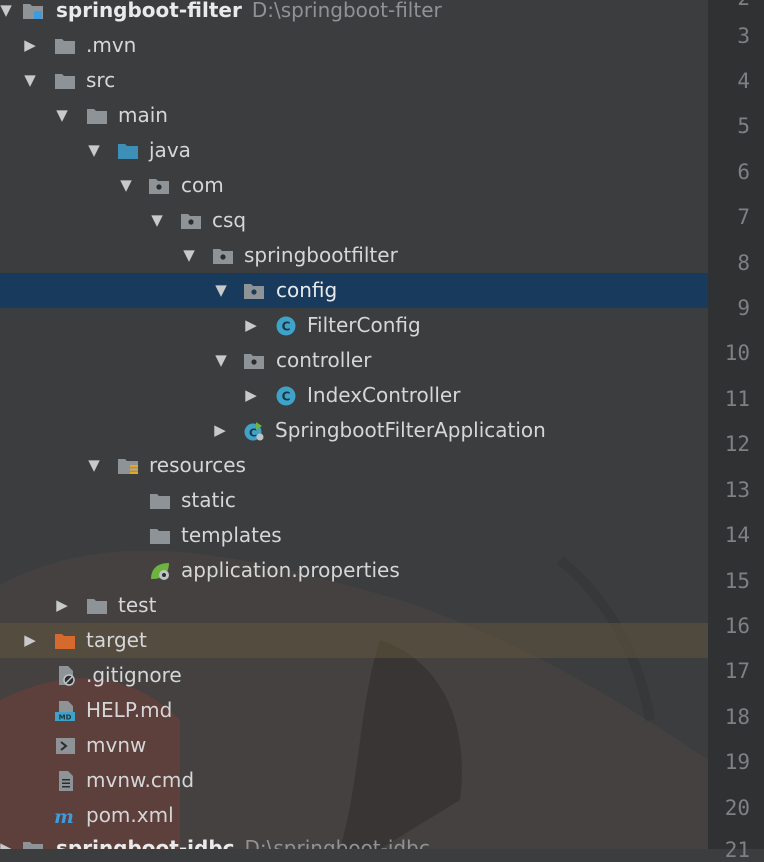  What do you see at coordinates (128, 466) in the screenshot?
I see `resources-folder-icon` at bounding box center [128, 466].